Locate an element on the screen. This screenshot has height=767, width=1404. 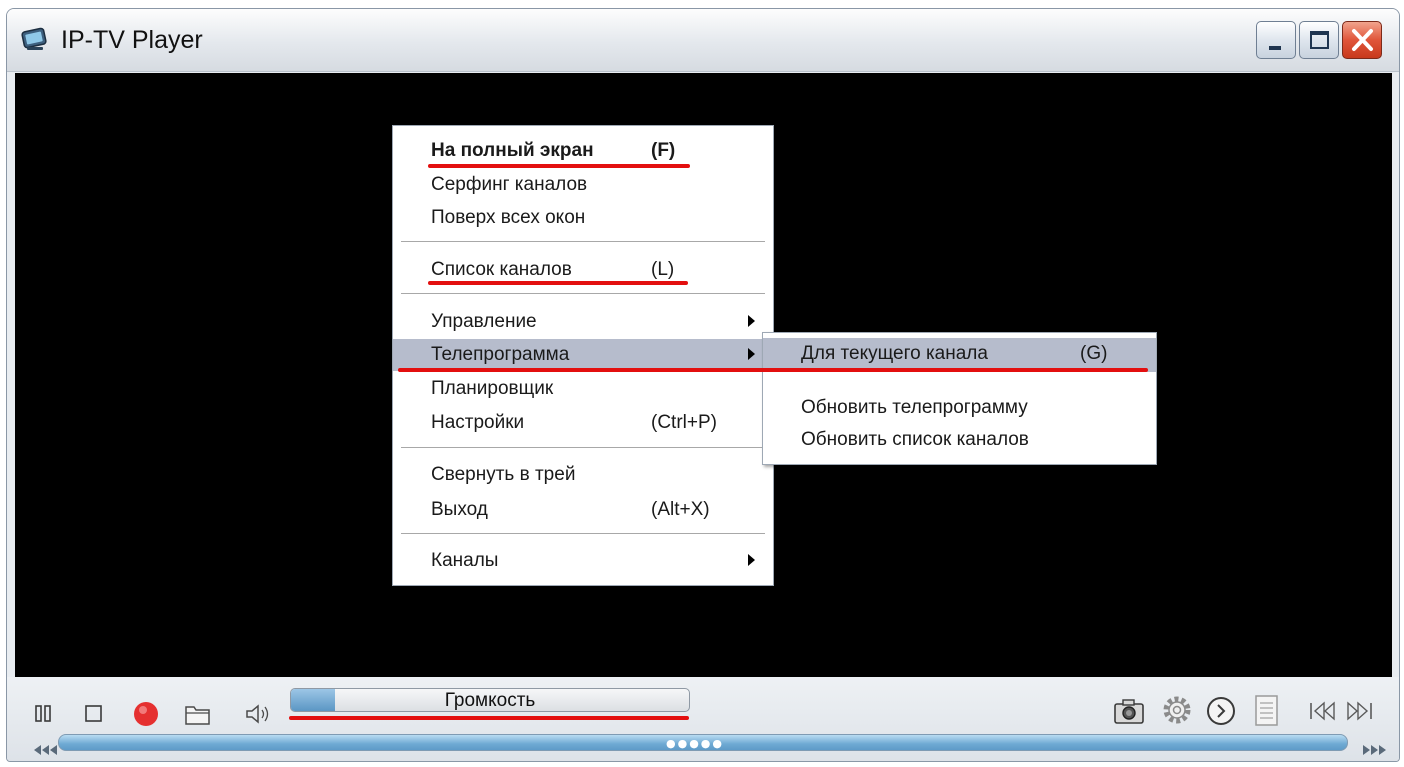
stop-icon is located at coordinates (94, 714).